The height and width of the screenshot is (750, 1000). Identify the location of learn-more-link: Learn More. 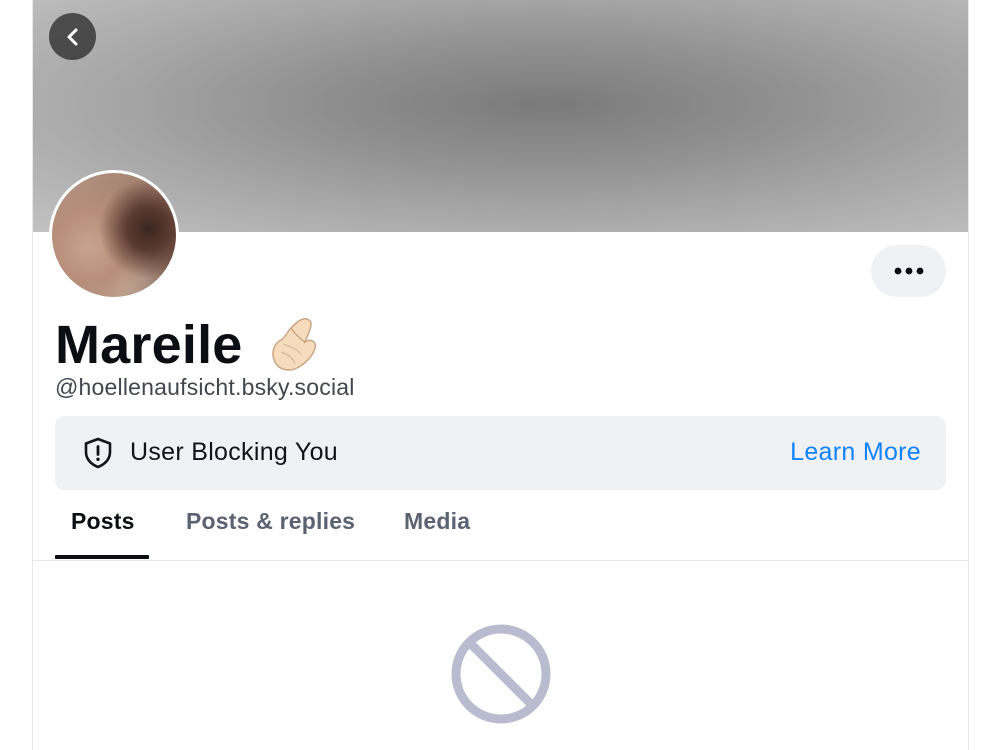
(855, 452).